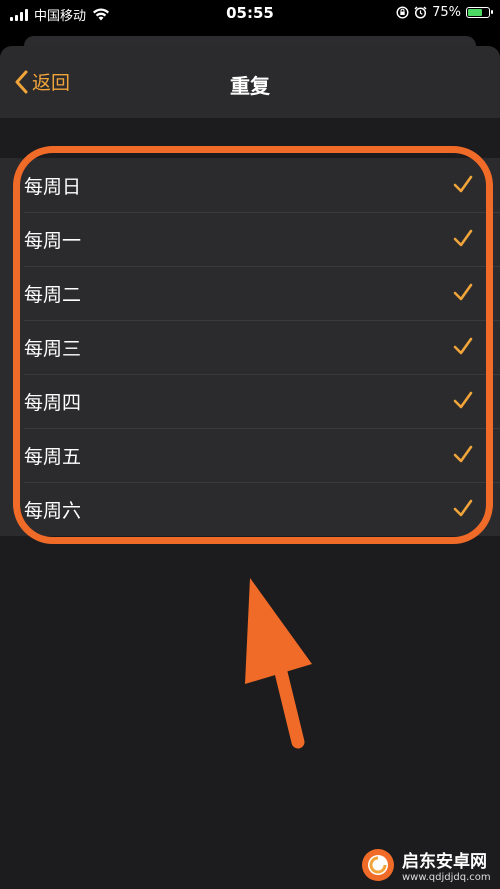 The image size is (500, 889). Describe the element at coordinates (444, 861) in the screenshot. I see `watermark-name: 启东安卓网` at that location.